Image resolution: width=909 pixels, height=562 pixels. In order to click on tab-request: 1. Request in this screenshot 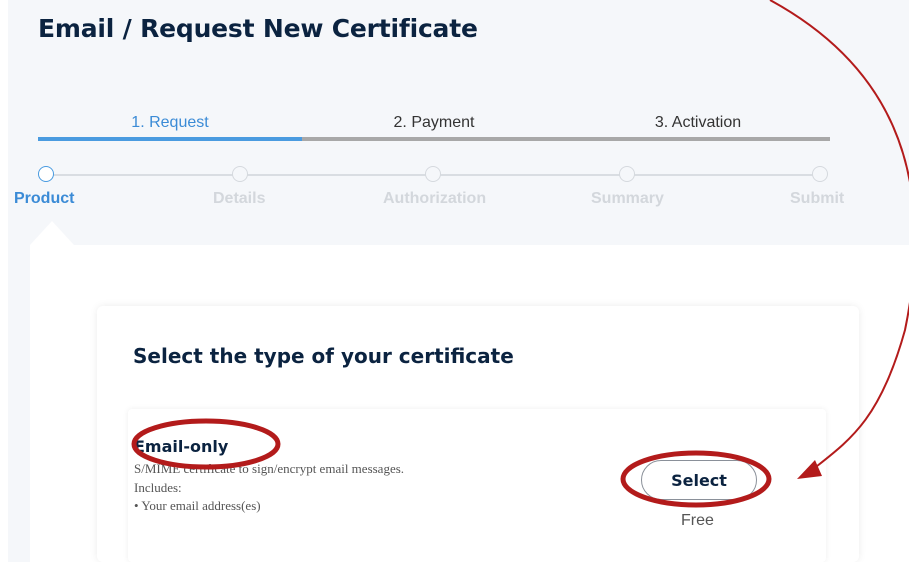, I will do `click(170, 122)`.